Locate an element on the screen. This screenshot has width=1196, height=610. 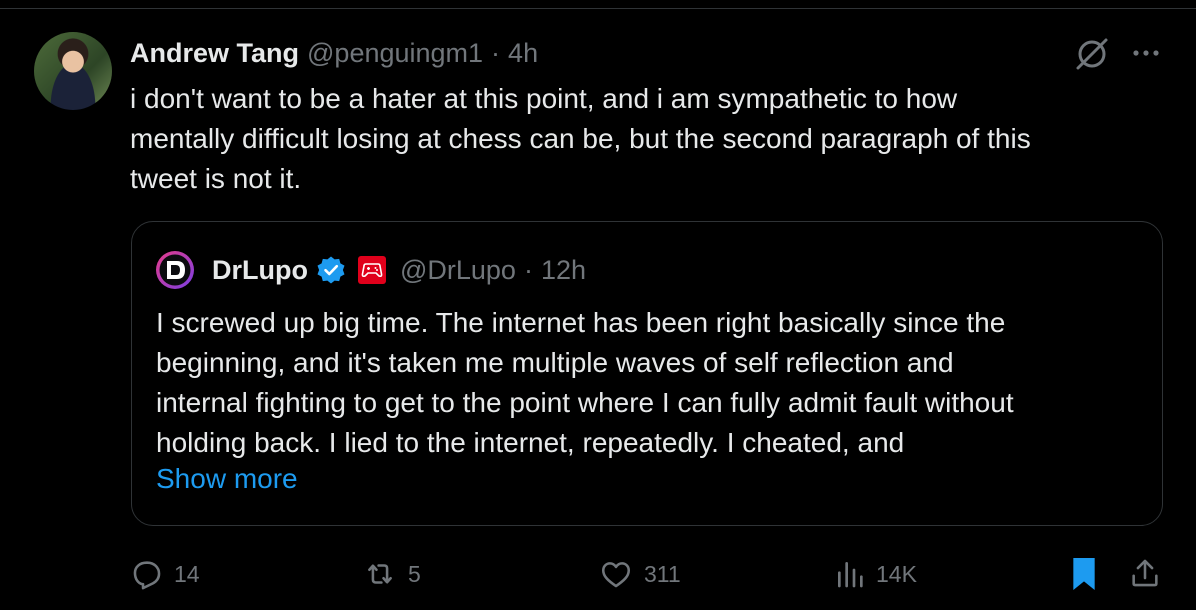
share-button is located at coordinates (1145, 573).